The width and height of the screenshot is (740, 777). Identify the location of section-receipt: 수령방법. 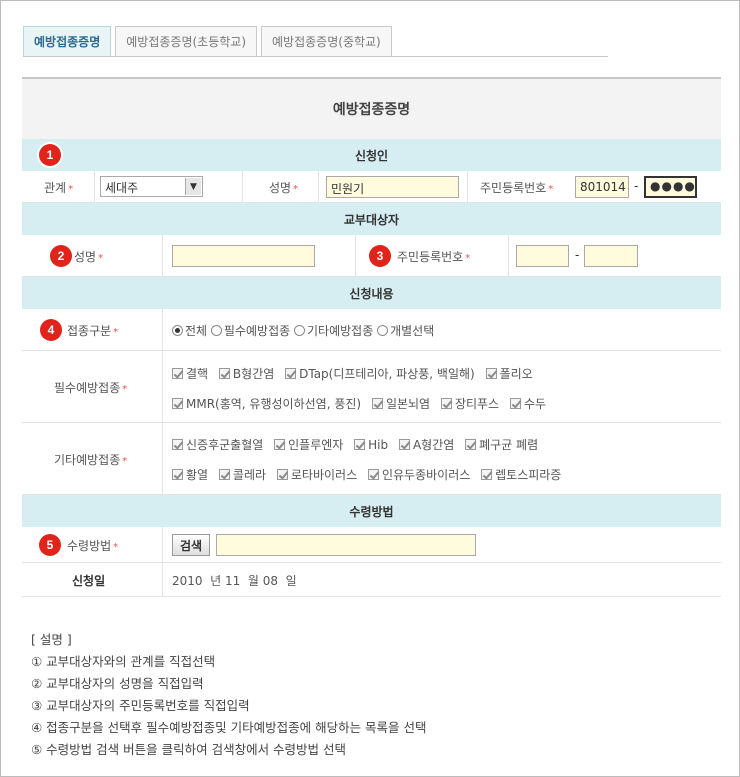
(371, 511).